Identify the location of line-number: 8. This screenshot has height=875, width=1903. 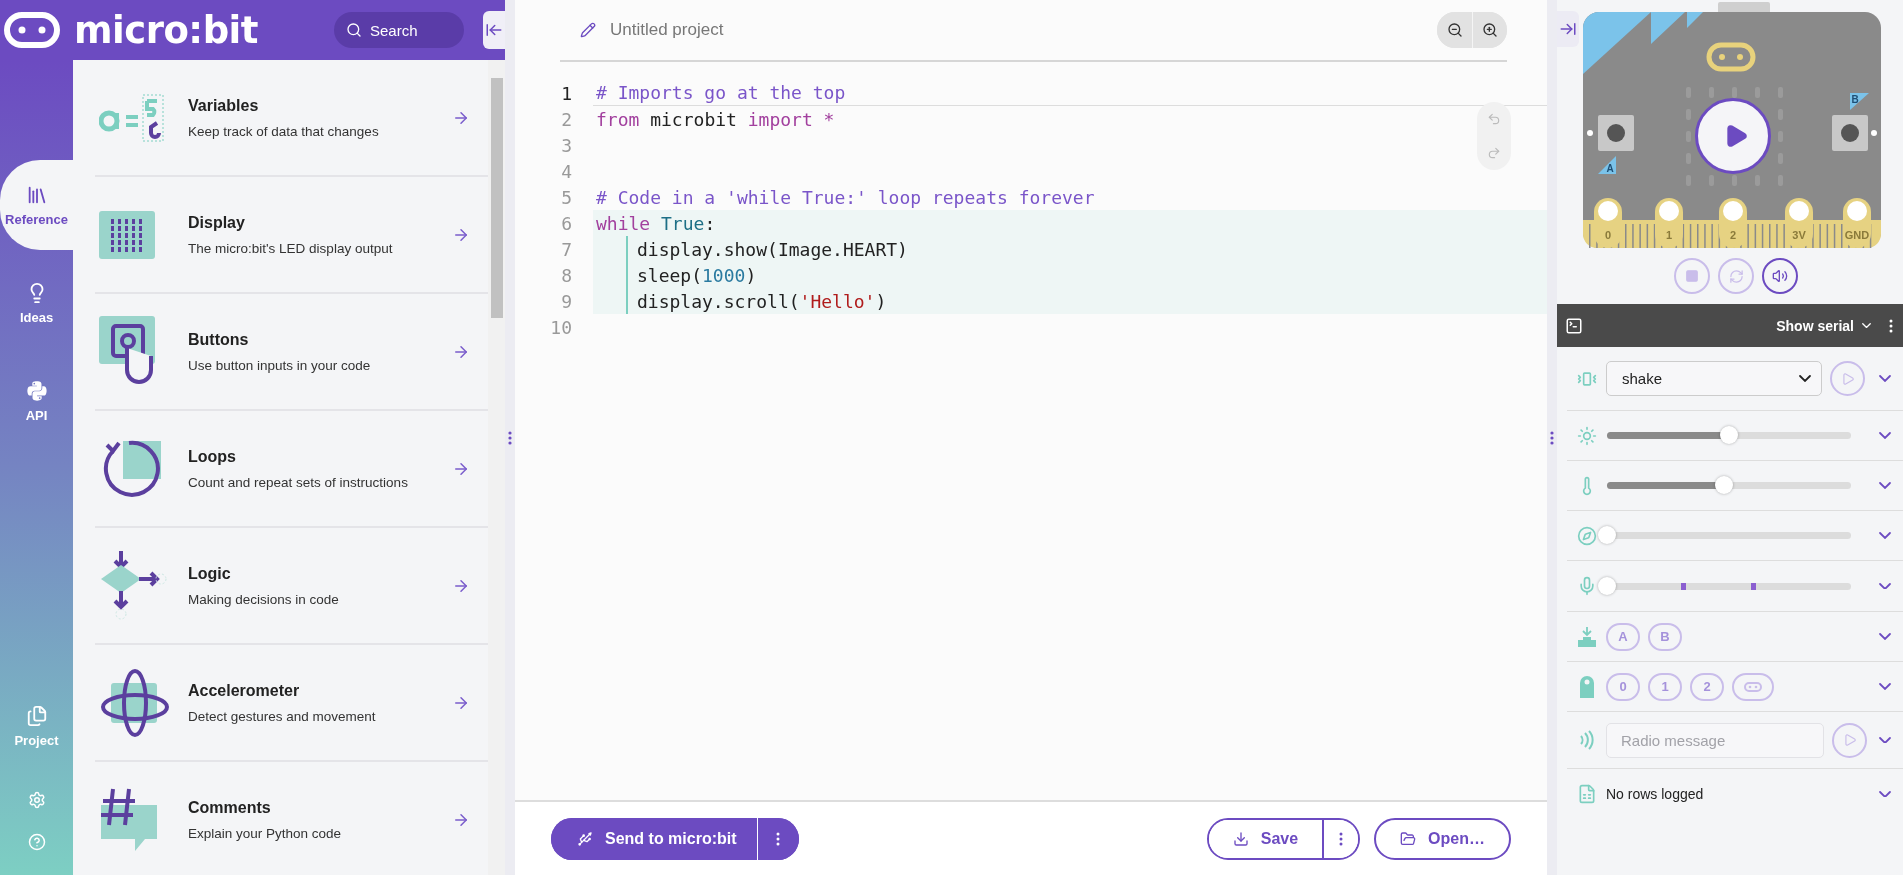
(566, 275).